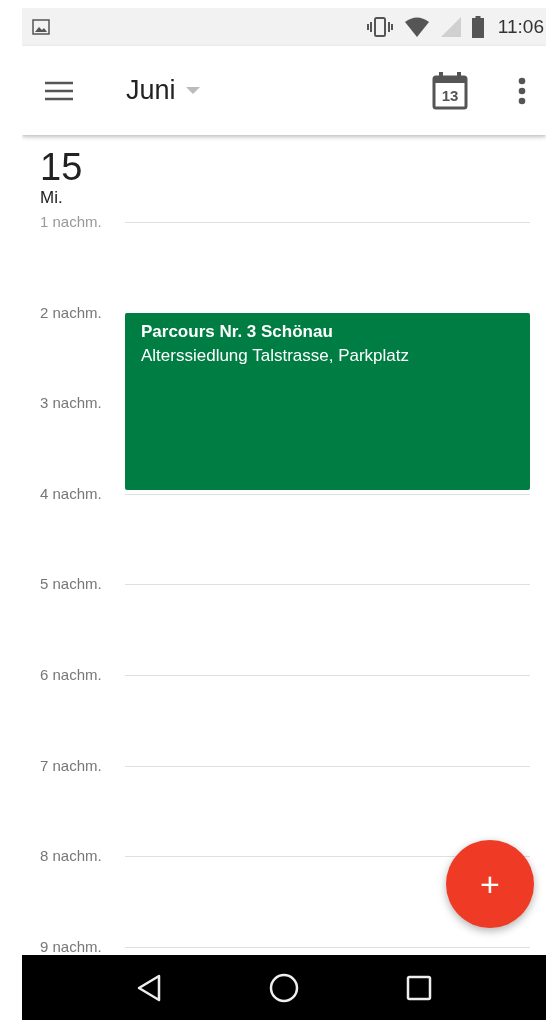  What do you see at coordinates (71, 221) in the screenshot?
I see `hour-label: 1 nachm.` at bounding box center [71, 221].